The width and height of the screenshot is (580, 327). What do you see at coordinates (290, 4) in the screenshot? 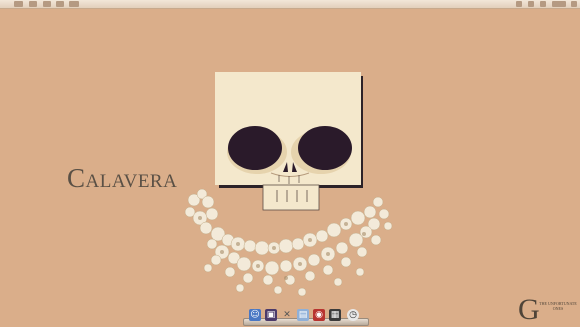
I see `menu-bar` at bounding box center [290, 4].